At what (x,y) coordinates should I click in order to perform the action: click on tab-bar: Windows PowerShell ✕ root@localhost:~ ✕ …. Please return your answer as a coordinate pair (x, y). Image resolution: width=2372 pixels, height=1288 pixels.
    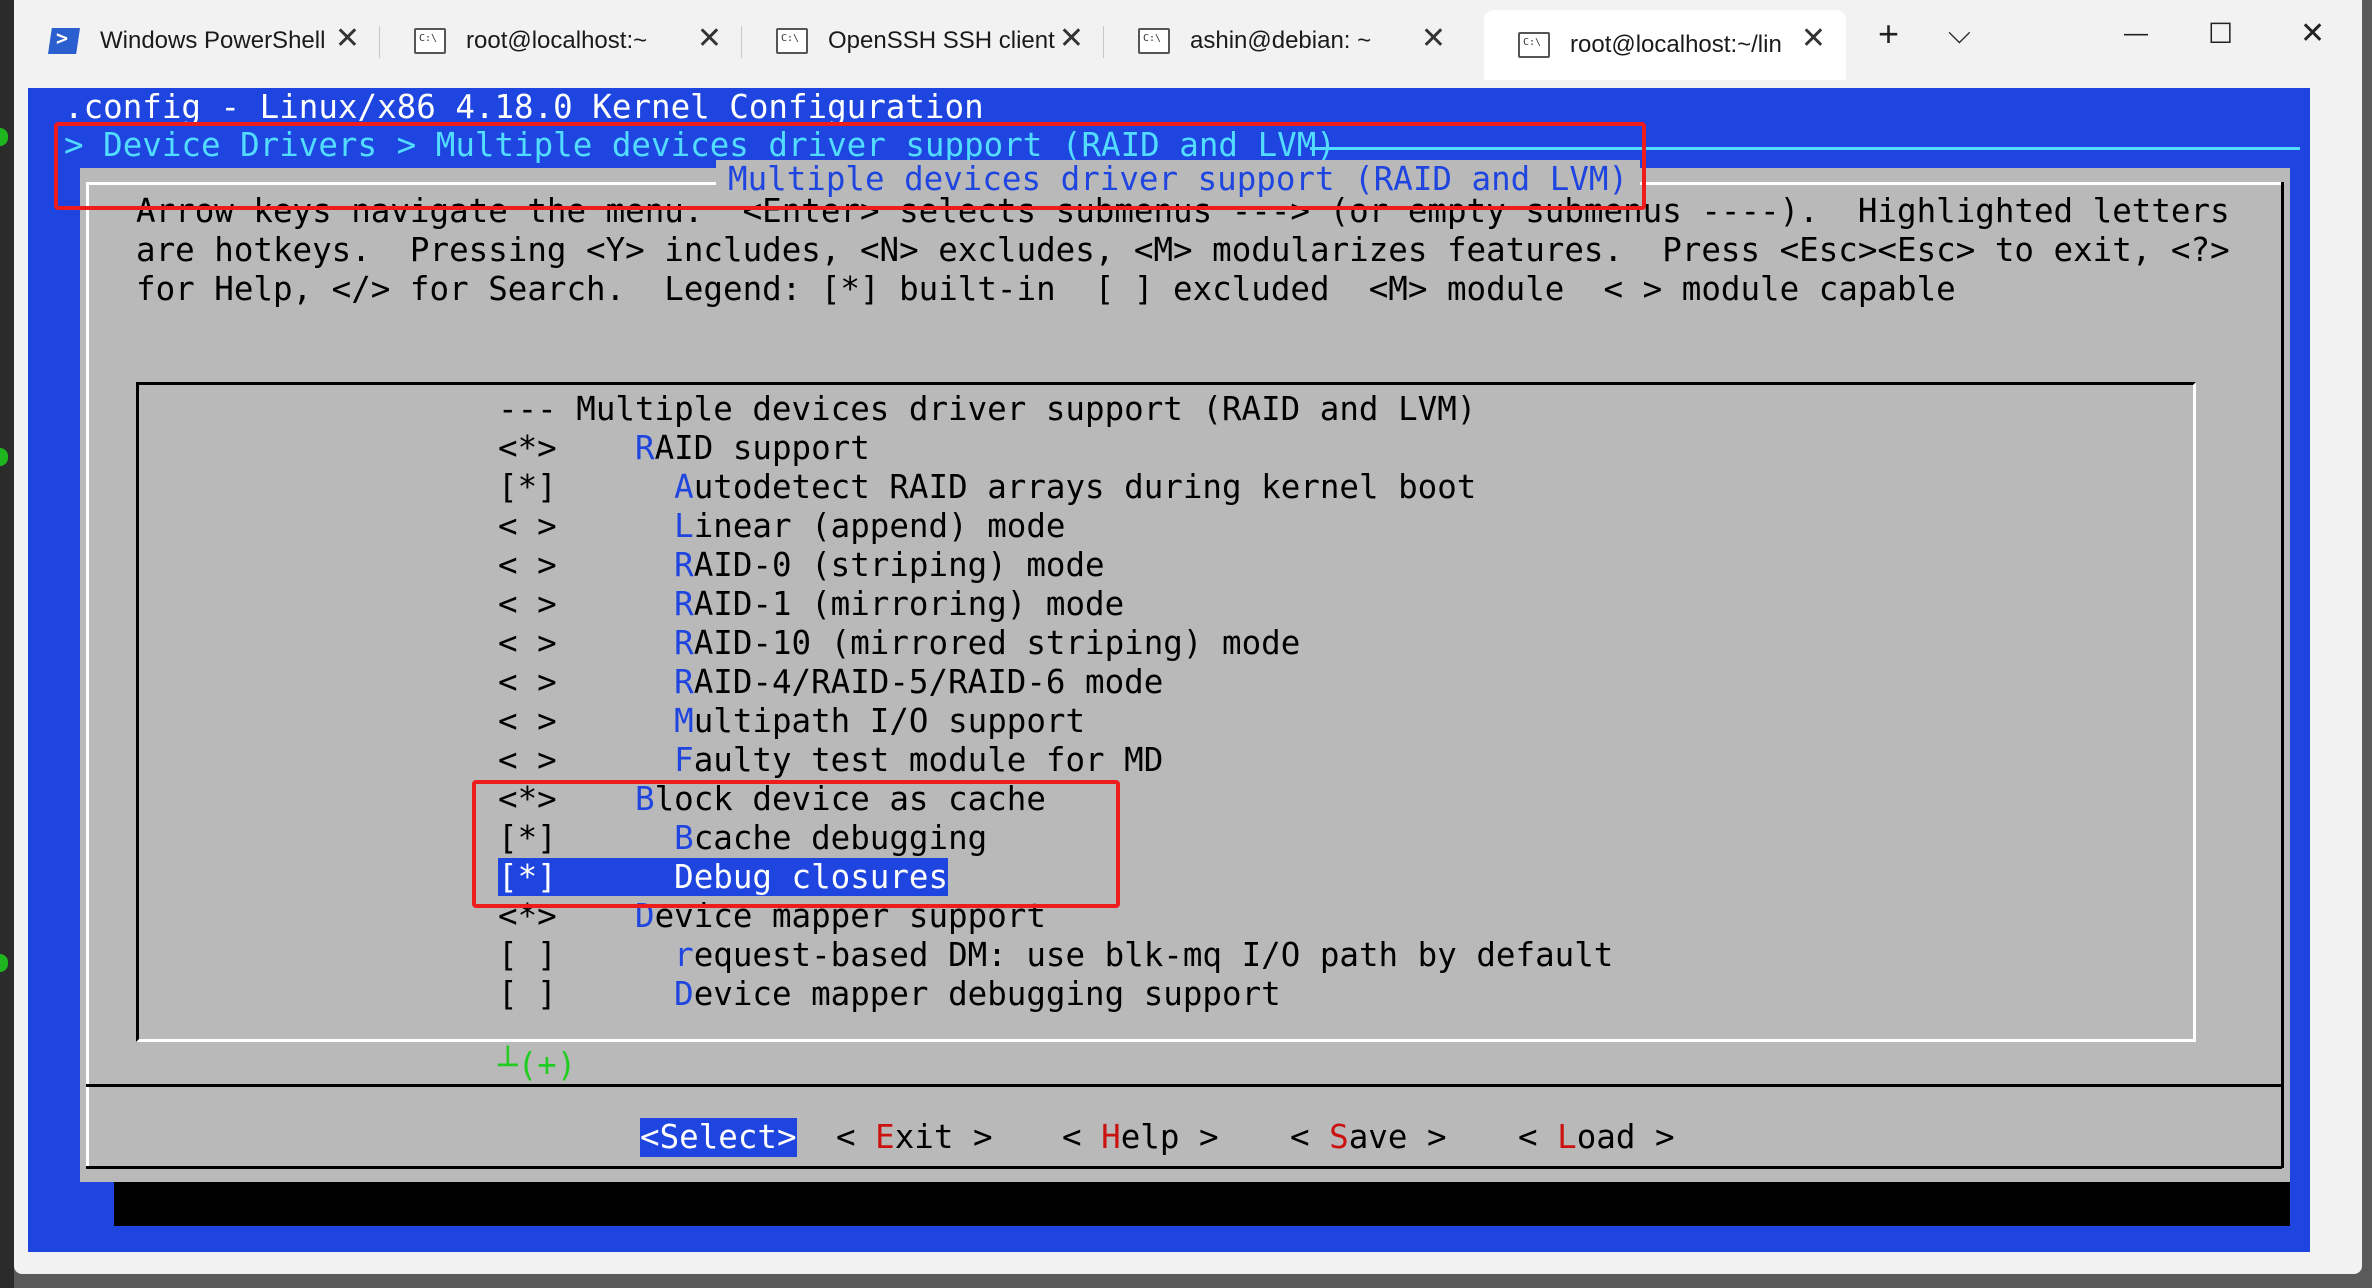
    Looking at the image, I should click on (1188, 40).